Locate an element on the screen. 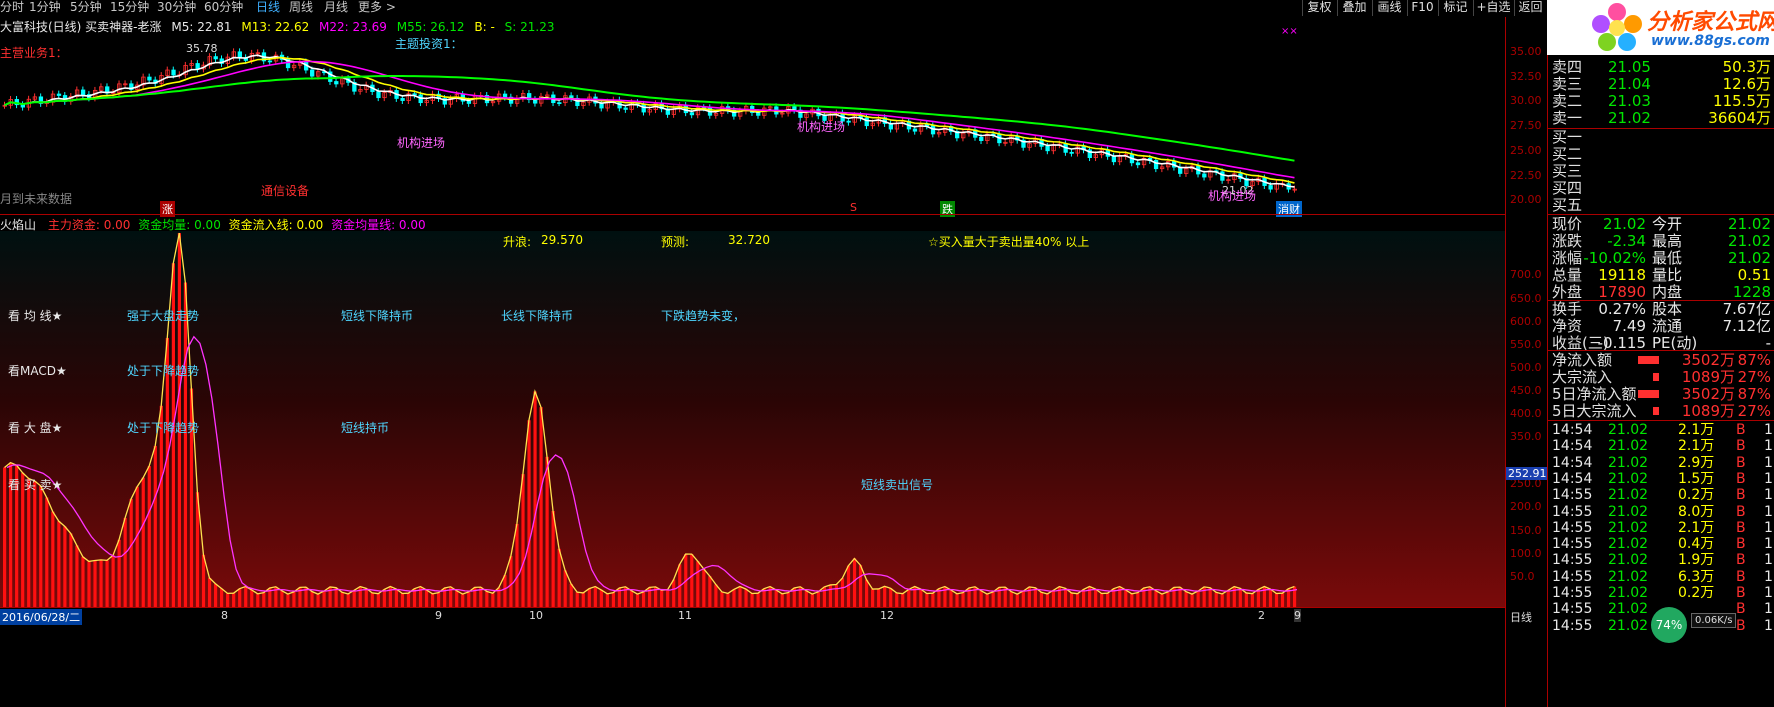  tick-time: 14:54 is located at coordinates (1572, 462).